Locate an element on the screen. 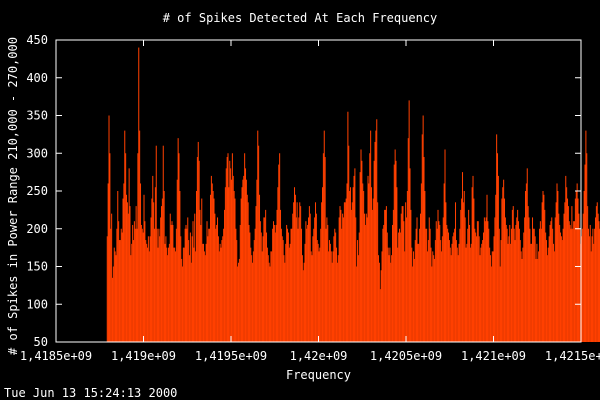  y-tick-label: 50 is located at coordinates (41, 342).